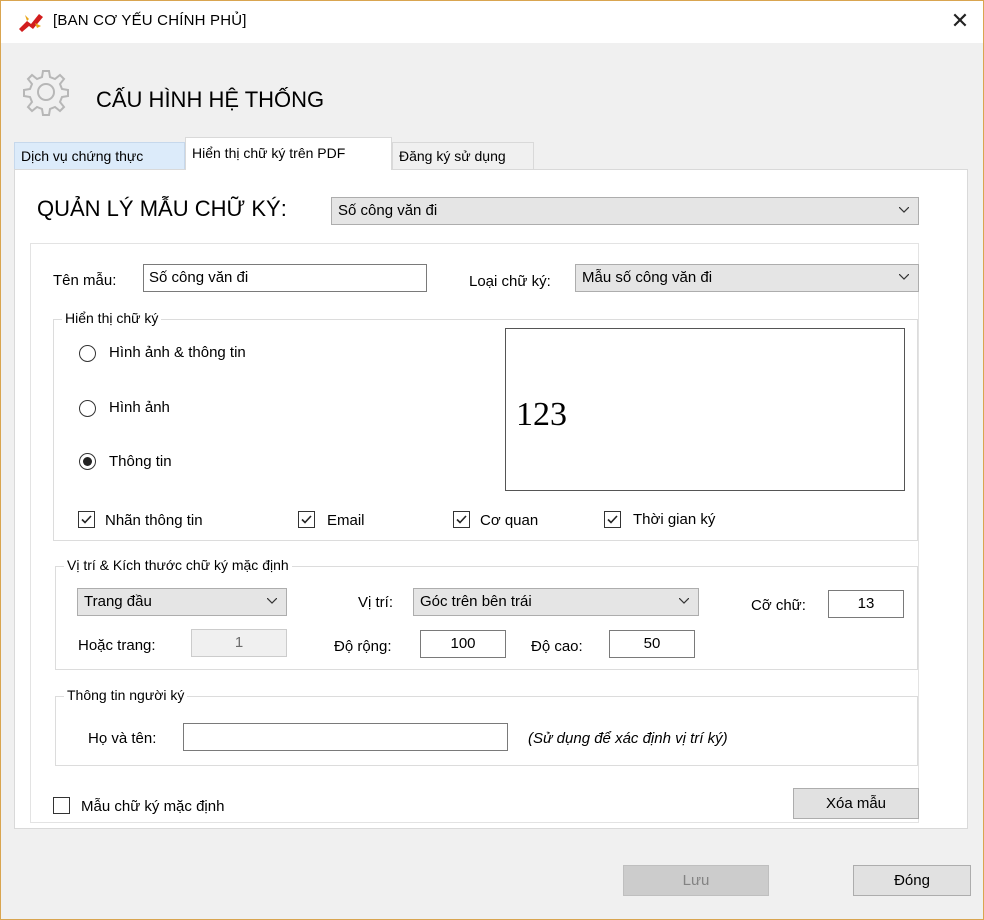 The width and height of the screenshot is (984, 920). Describe the element at coordinates (117, 645) in the screenshot. I see `or-page-label: Hoặc trang:` at that location.